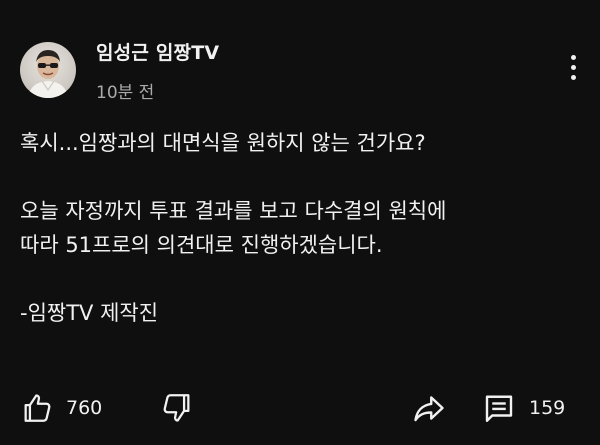  Describe the element at coordinates (157, 51) in the screenshot. I see `author-name: 임성근 임짱TV` at that location.